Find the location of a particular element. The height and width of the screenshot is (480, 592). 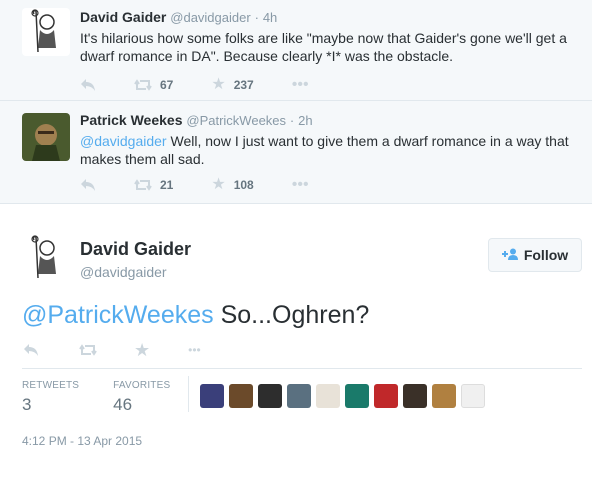

retweets-count: 3 is located at coordinates (27, 404).